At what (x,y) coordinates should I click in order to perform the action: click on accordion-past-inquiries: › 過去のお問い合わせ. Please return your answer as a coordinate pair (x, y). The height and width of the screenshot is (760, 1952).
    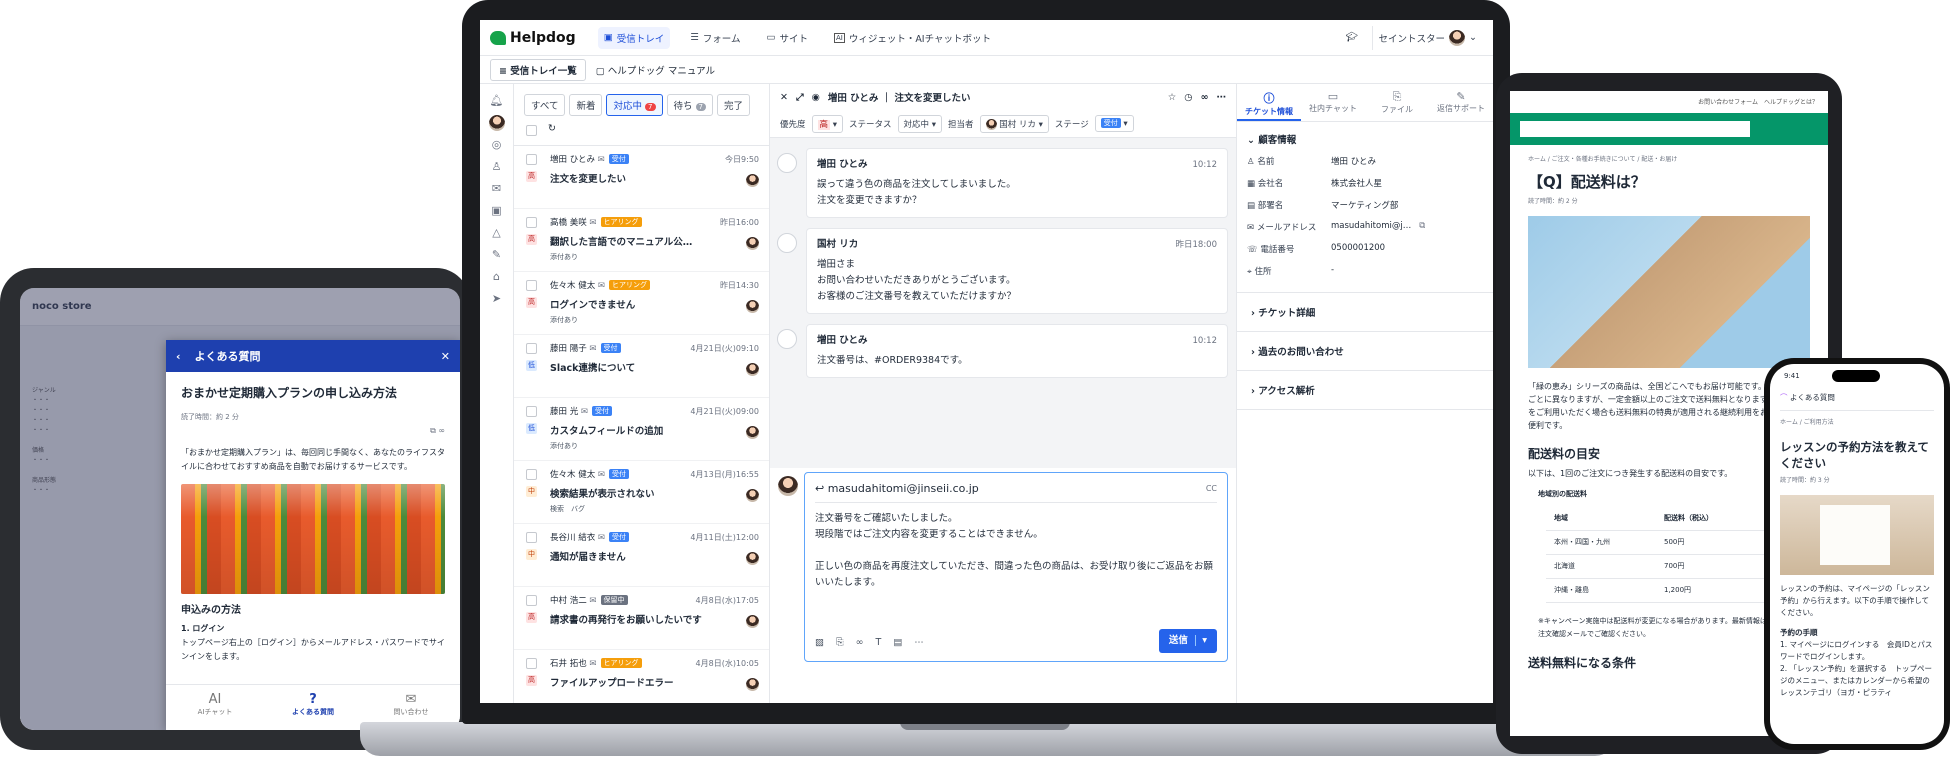
    Looking at the image, I should click on (1365, 350).